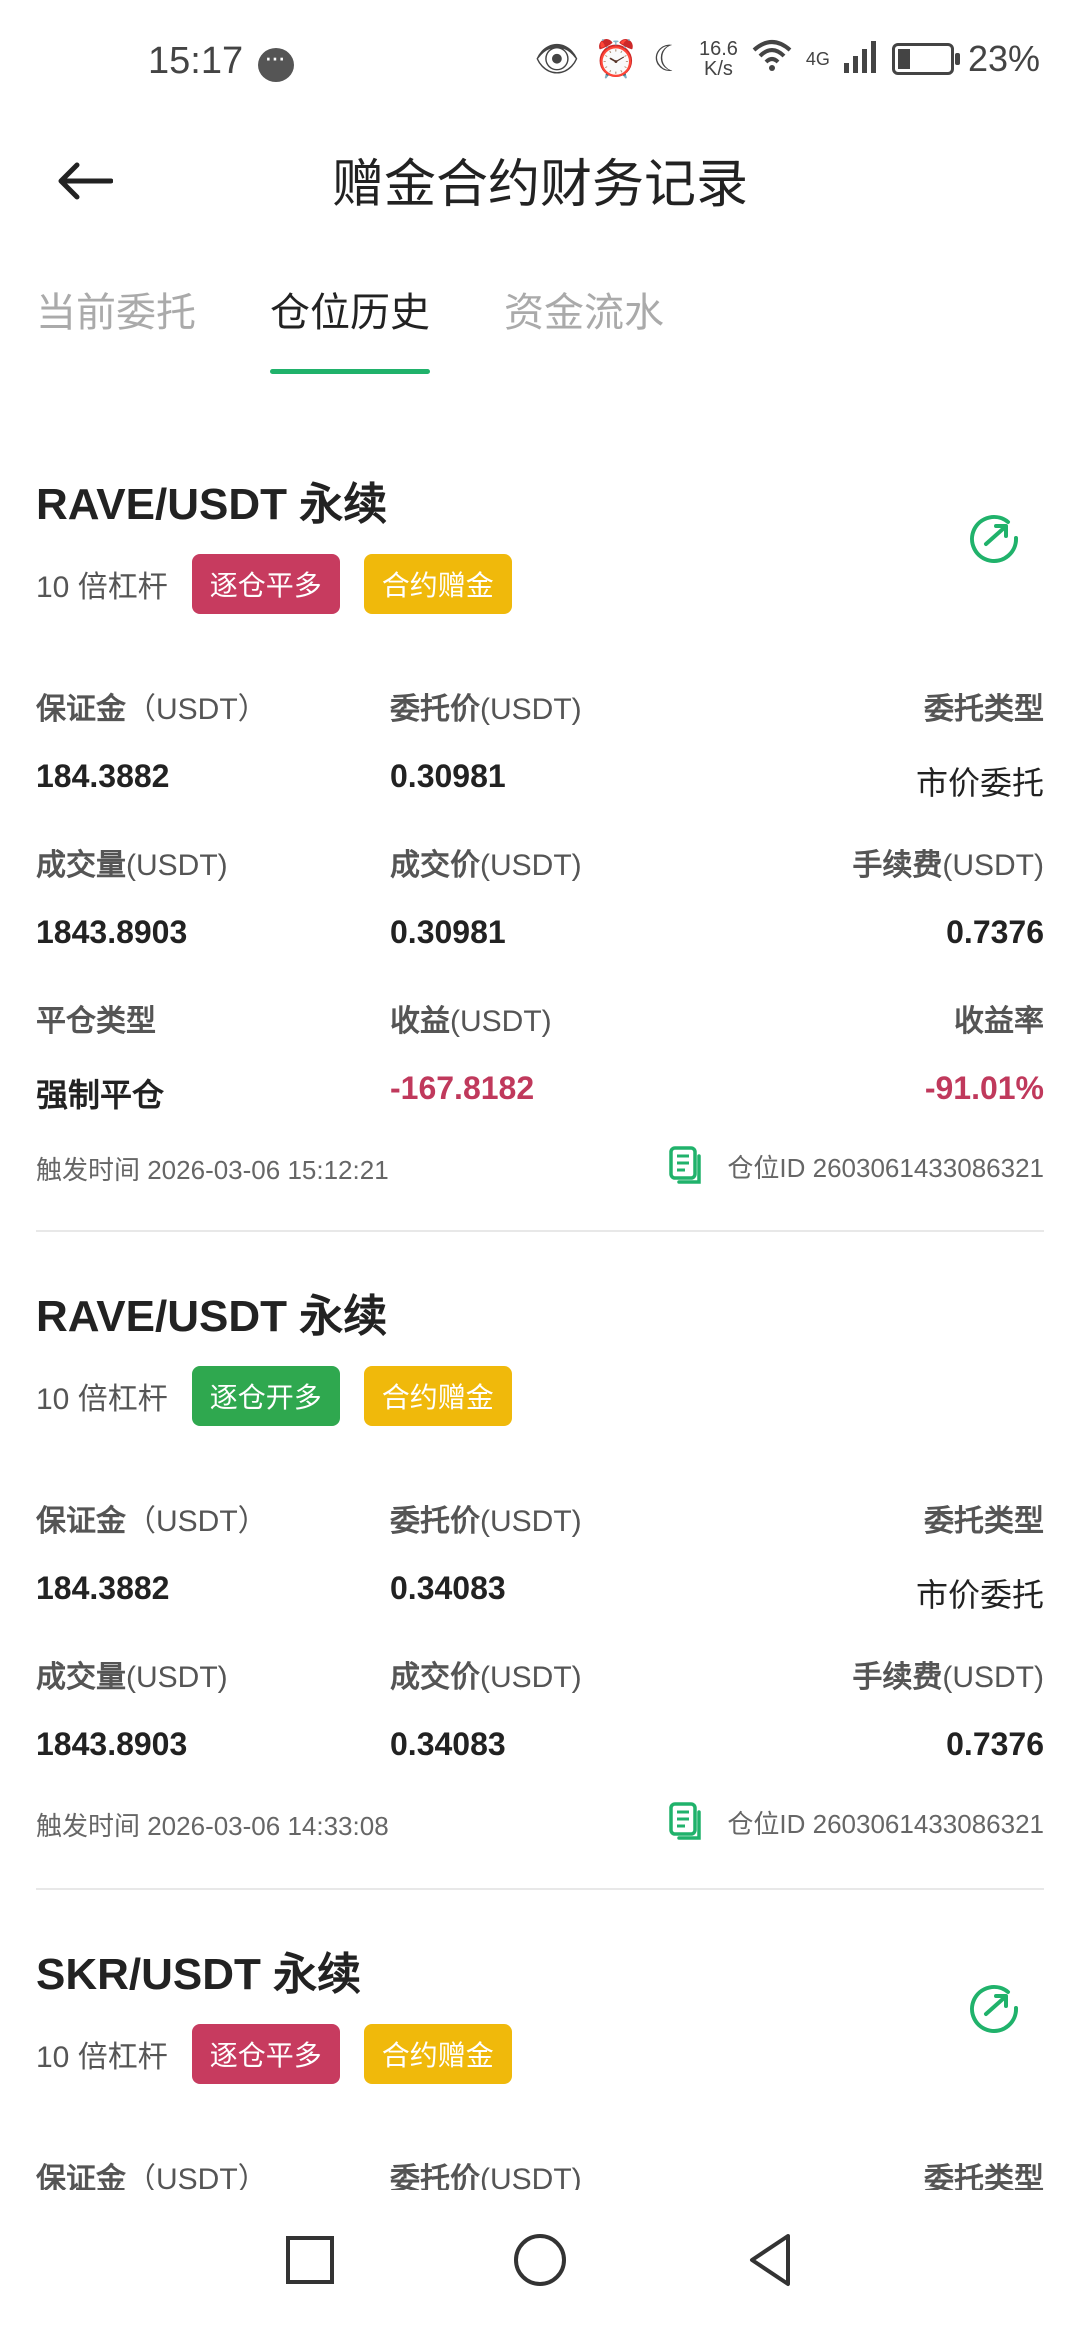  Describe the element at coordinates (567, 1574) in the screenshot. I see `order-price-cell: 委托价(USDT) 0.34083` at that location.